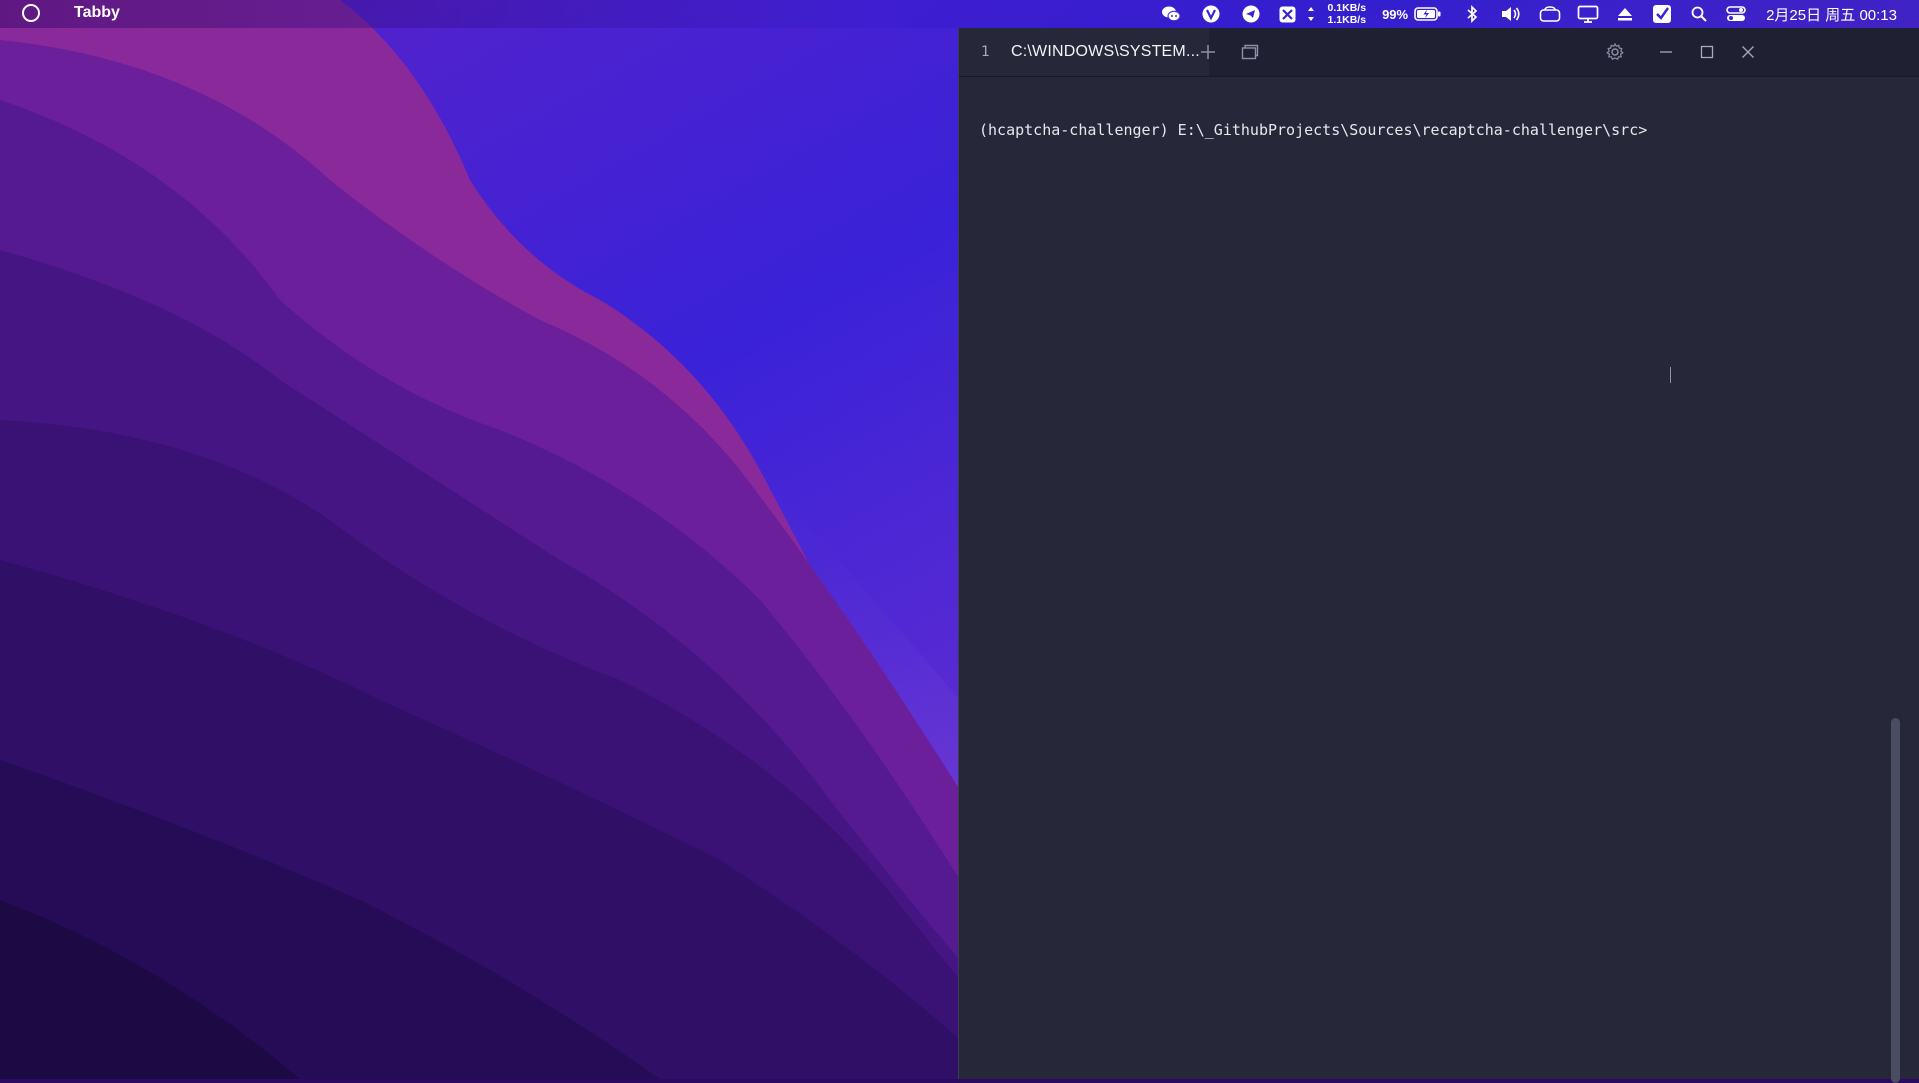 The height and width of the screenshot is (1083, 1919). Describe the element at coordinates (1288, 14) in the screenshot. I see `xmind-icon` at that location.